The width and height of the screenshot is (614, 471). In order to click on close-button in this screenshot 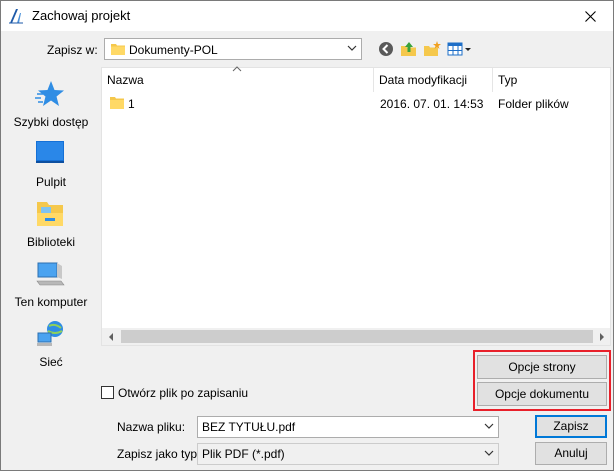, I will do `click(590, 16)`.